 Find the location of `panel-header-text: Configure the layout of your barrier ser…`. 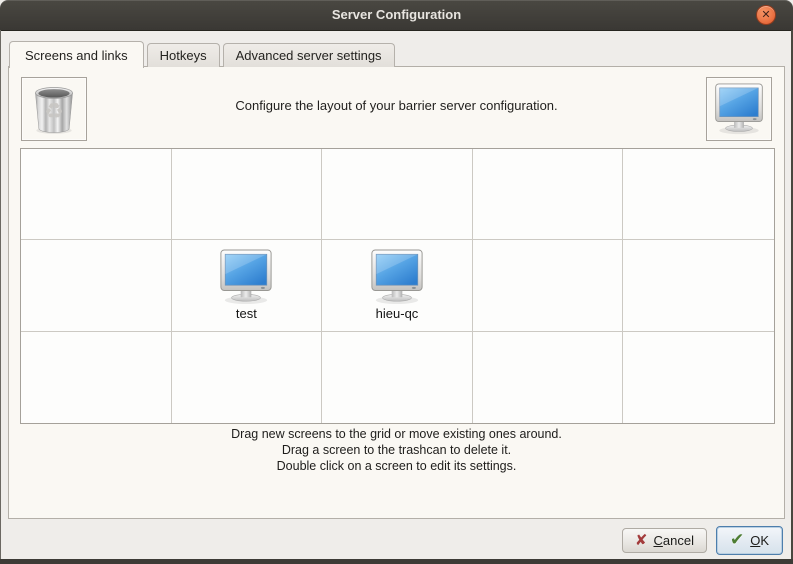

panel-header-text: Configure the layout of your barrier ser… is located at coordinates (396, 105).